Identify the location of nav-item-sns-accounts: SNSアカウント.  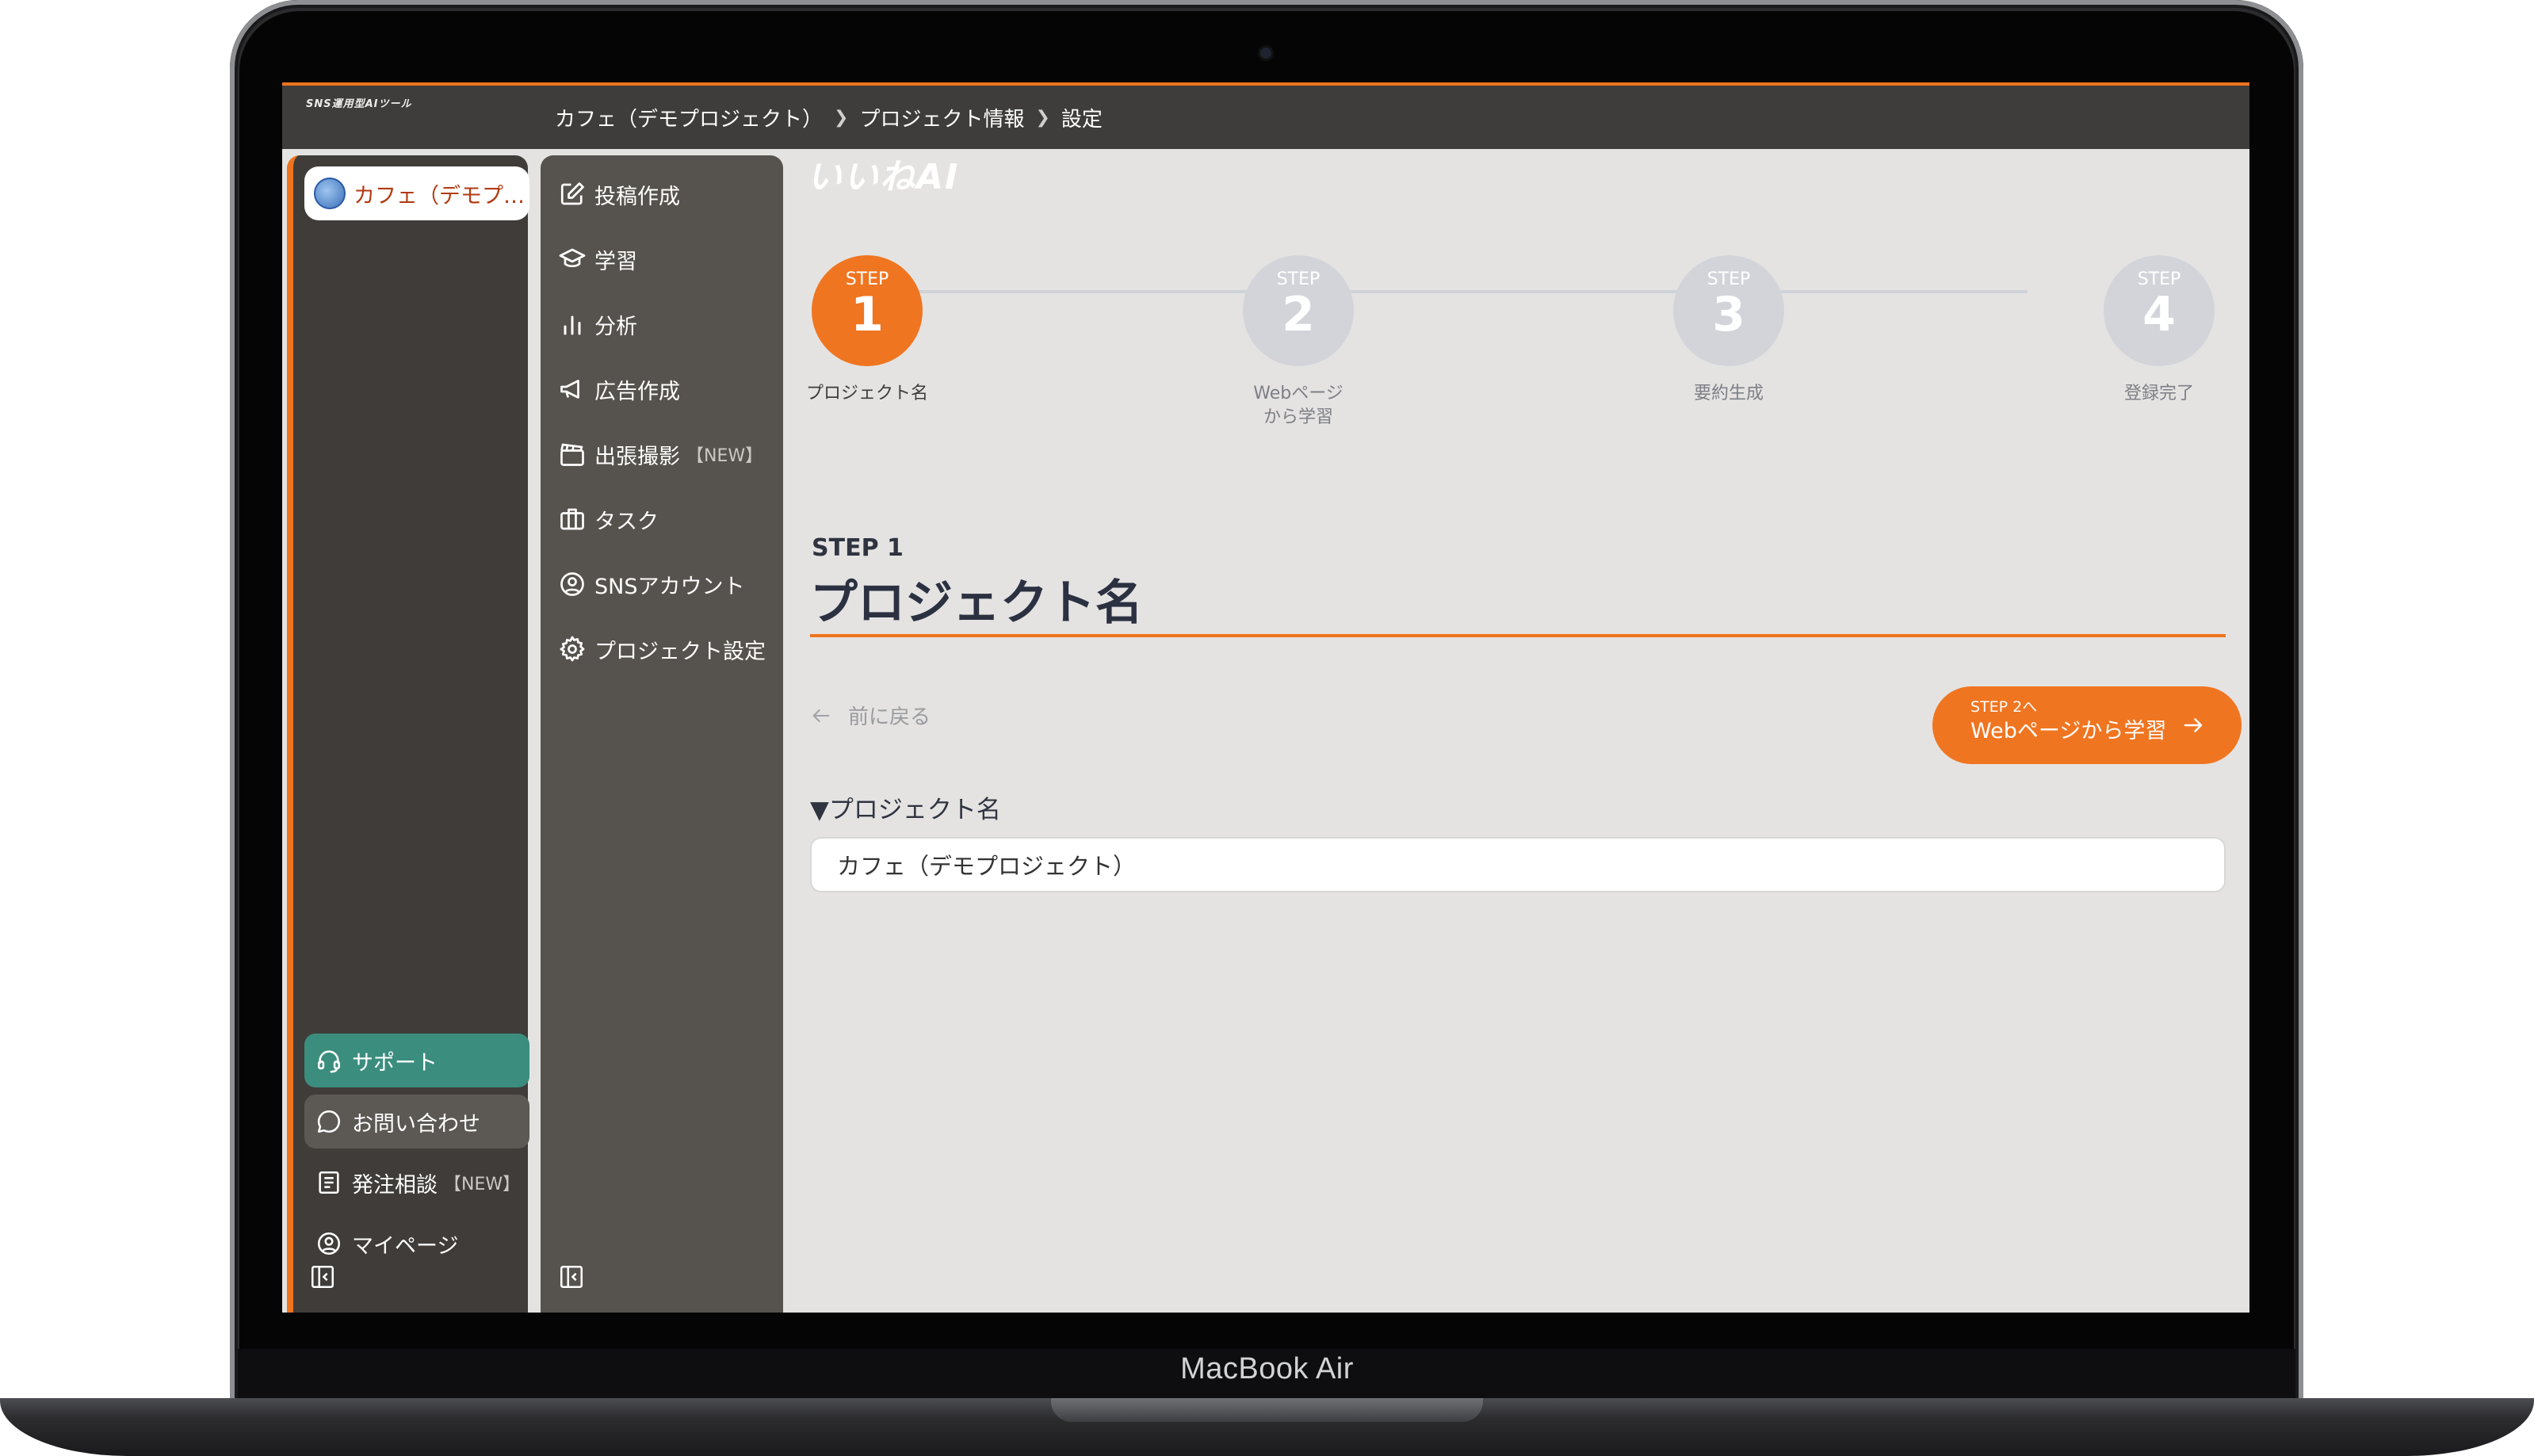
(662, 584).